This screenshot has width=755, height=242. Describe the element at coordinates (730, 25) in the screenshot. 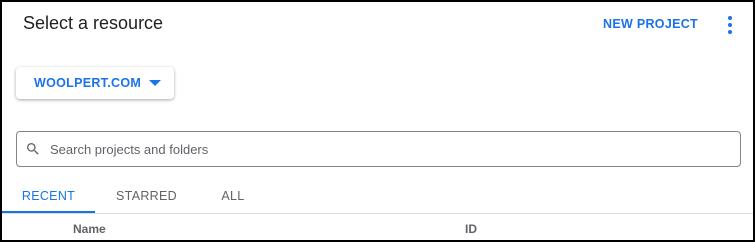

I see `more-vert-icon` at that location.